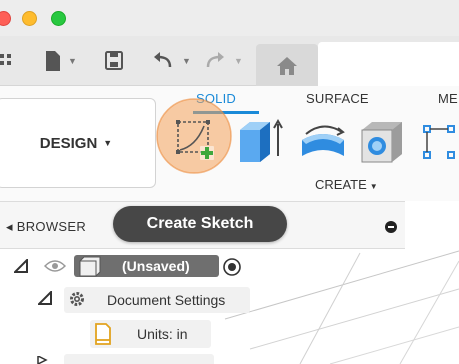 The width and height of the screenshot is (459, 364). What do you see at coordinates (72, 61) in the screenshot?
I see `file-menu-chevron-icon: ▼` at bounding box center [72, 61].